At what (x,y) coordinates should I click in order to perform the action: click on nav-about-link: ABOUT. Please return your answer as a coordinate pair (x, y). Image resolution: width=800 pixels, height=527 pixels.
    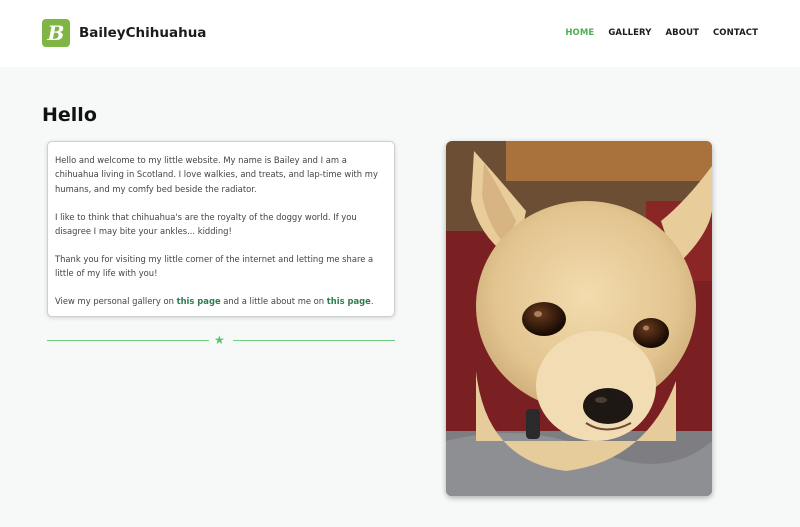
    Looking at the image, I should click on (681, 33).